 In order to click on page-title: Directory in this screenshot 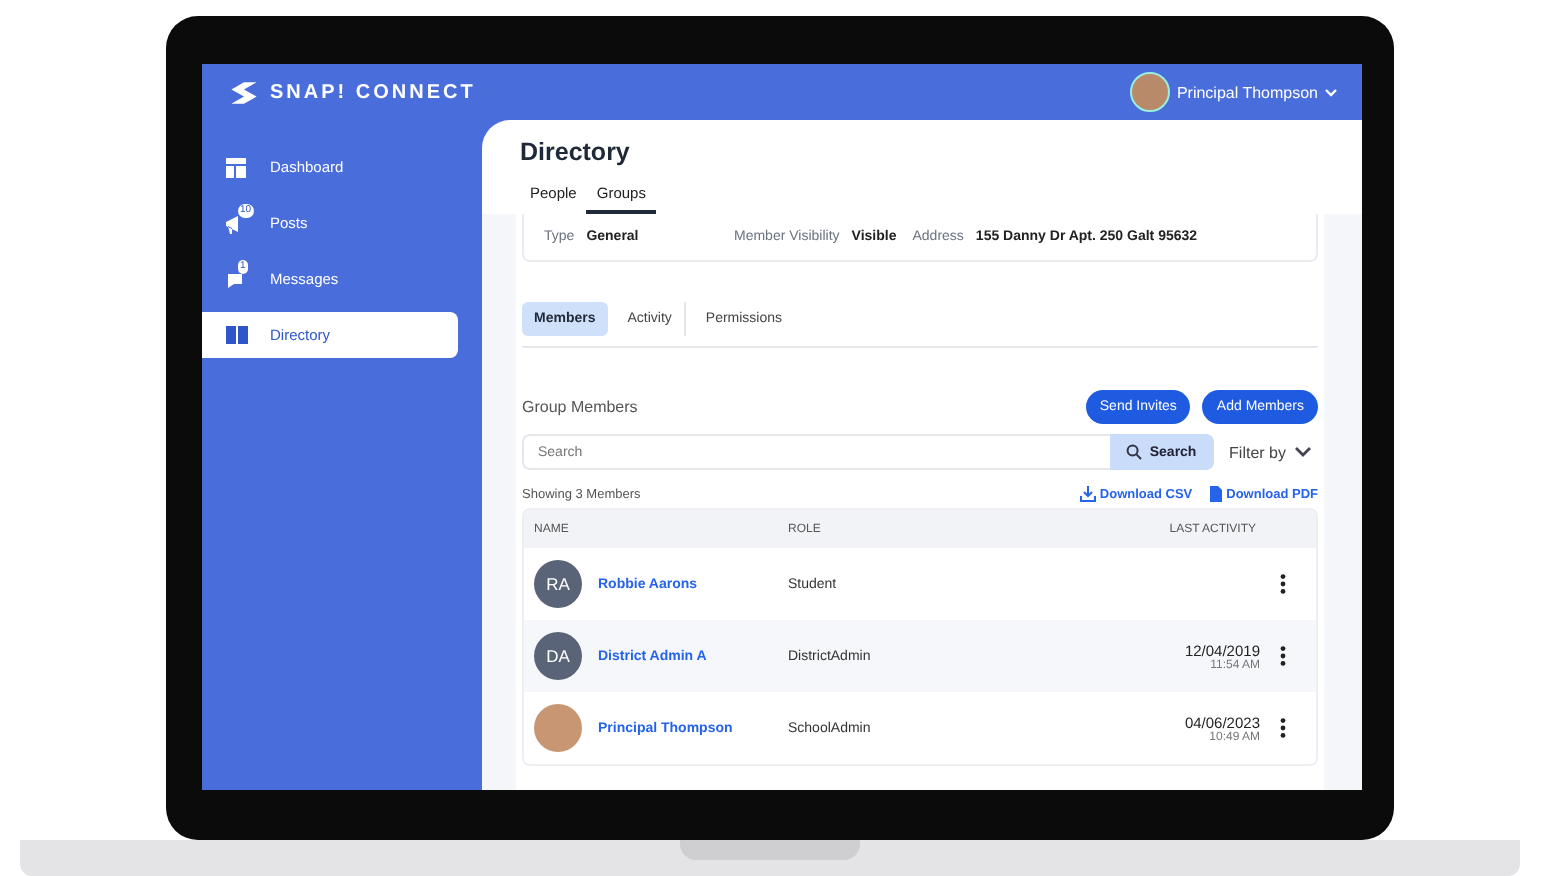, I will do `click(576, 152)`.